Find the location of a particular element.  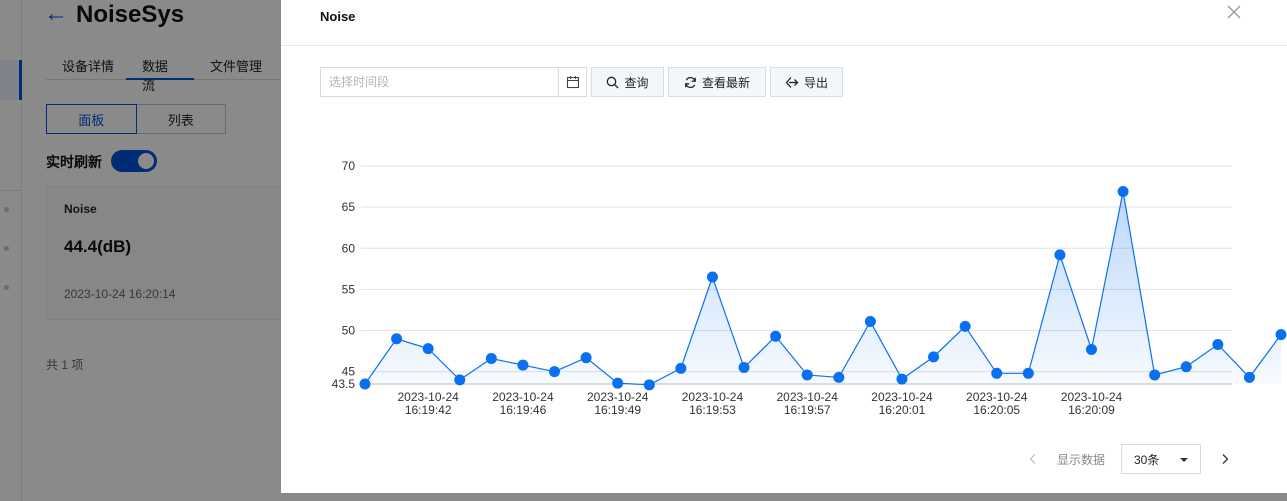

chevron-right-icon is located at coordinates (1225, 459).